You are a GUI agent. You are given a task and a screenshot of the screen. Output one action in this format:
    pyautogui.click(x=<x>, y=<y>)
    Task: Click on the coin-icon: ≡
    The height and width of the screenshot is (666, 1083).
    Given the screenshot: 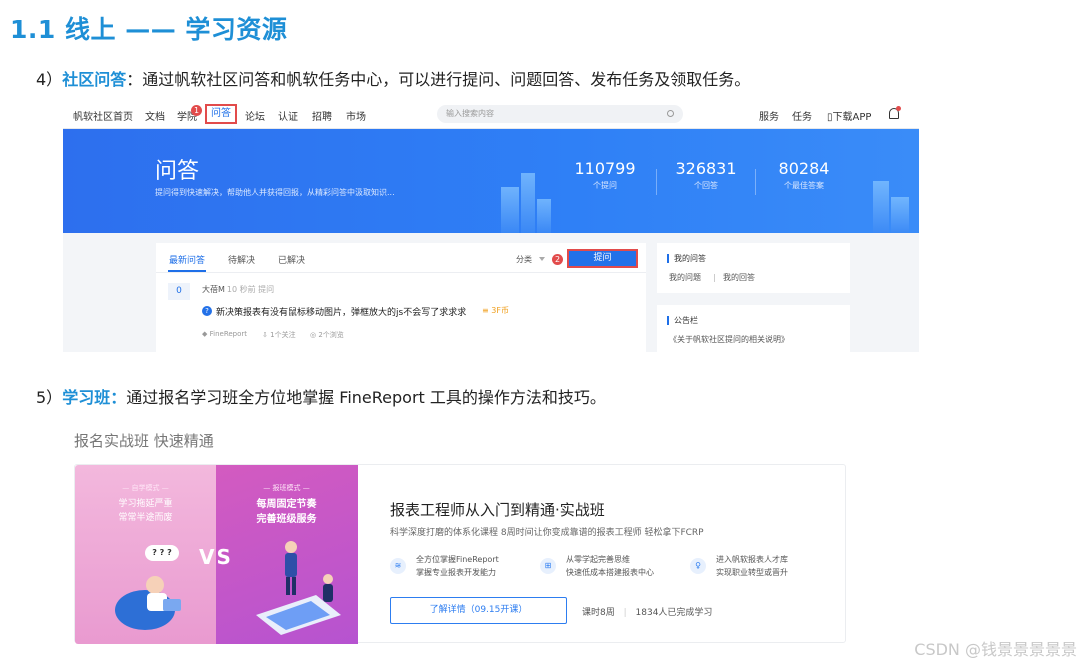 What is the action you would take?
    pyautogui.click(x=485, y=310)
    